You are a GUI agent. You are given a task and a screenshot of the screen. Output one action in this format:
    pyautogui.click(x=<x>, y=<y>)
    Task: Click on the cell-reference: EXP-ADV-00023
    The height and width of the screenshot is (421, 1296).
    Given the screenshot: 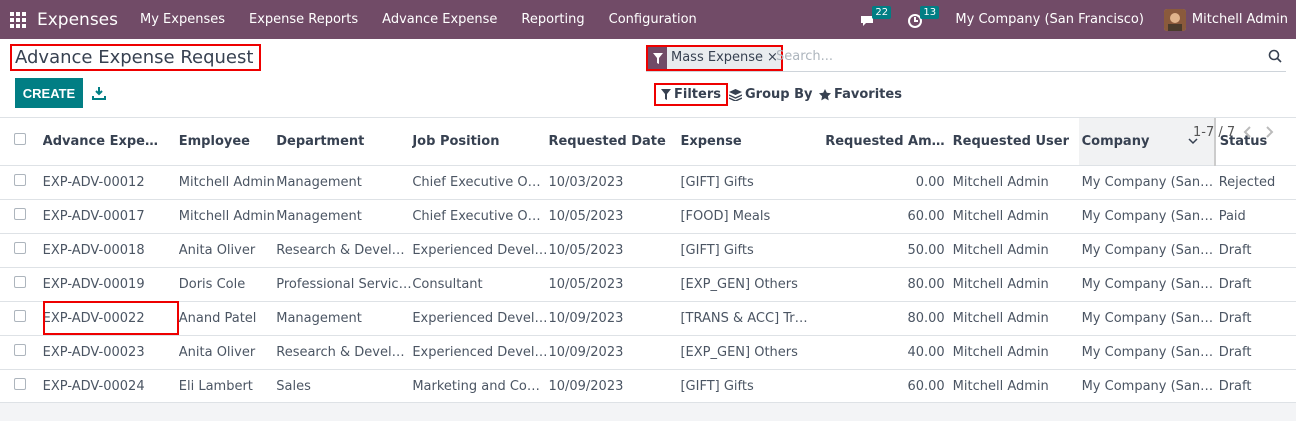 What is the action you would take?
    pyautogui.click(x=110, y=352)
    